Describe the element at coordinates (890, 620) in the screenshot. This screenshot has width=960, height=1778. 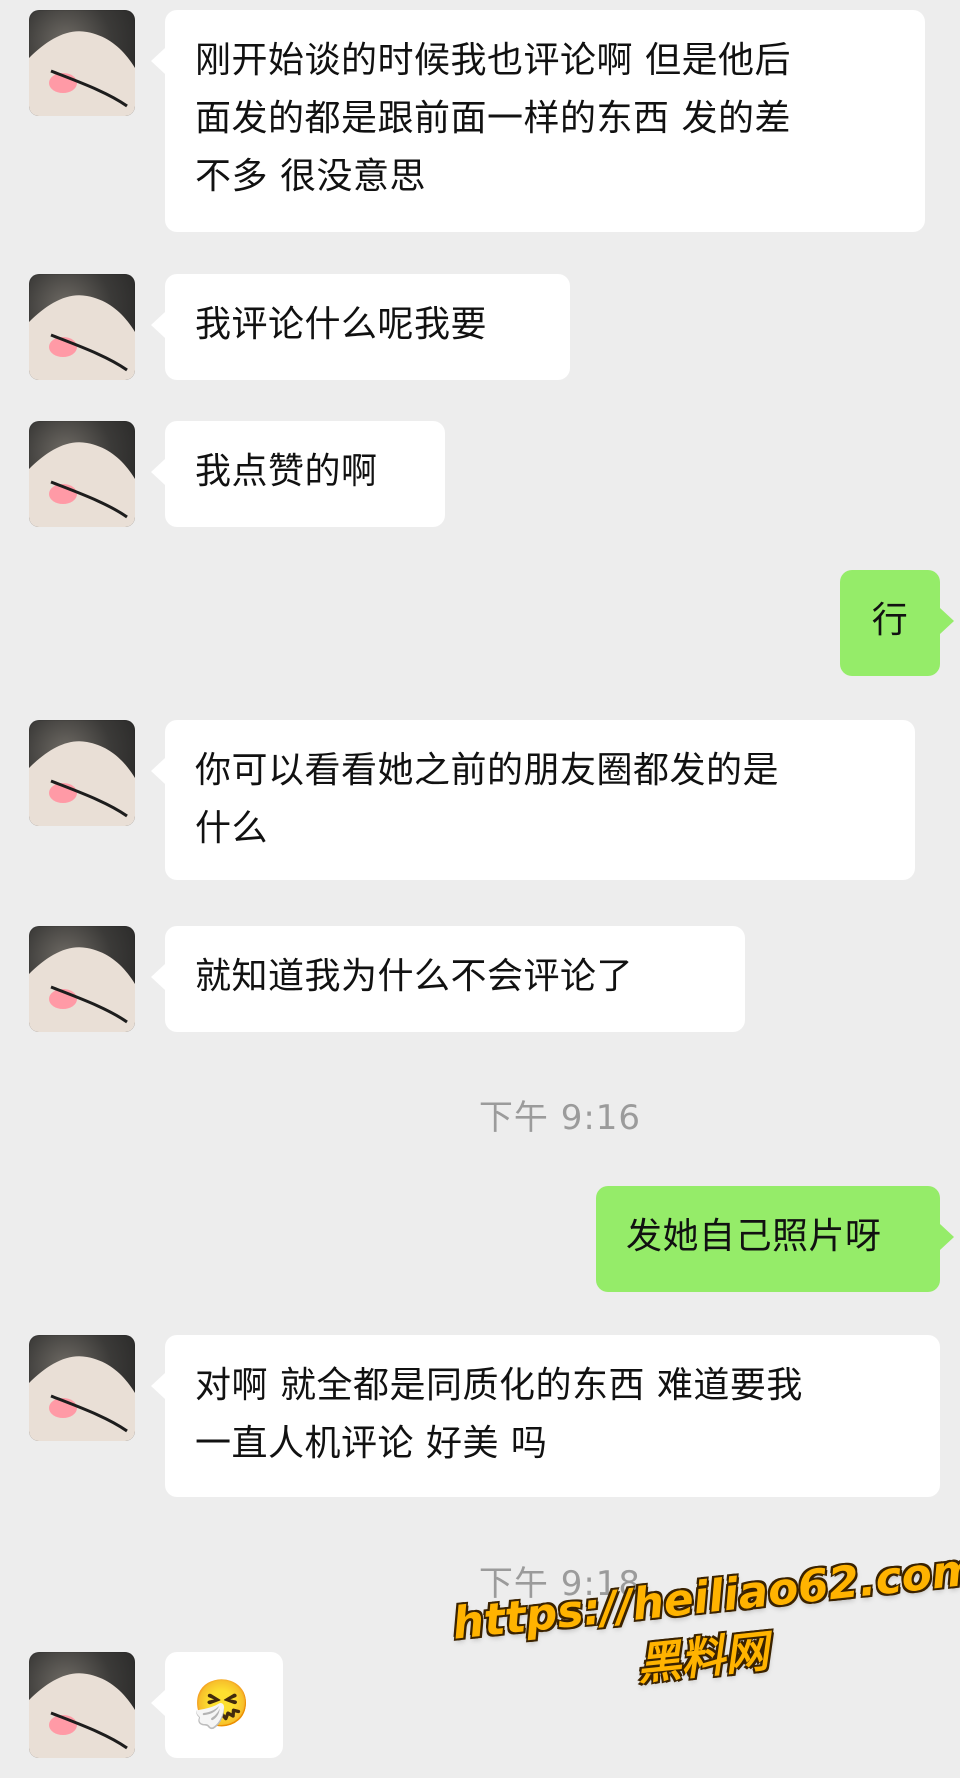
I see `message-text: 行` at that location.